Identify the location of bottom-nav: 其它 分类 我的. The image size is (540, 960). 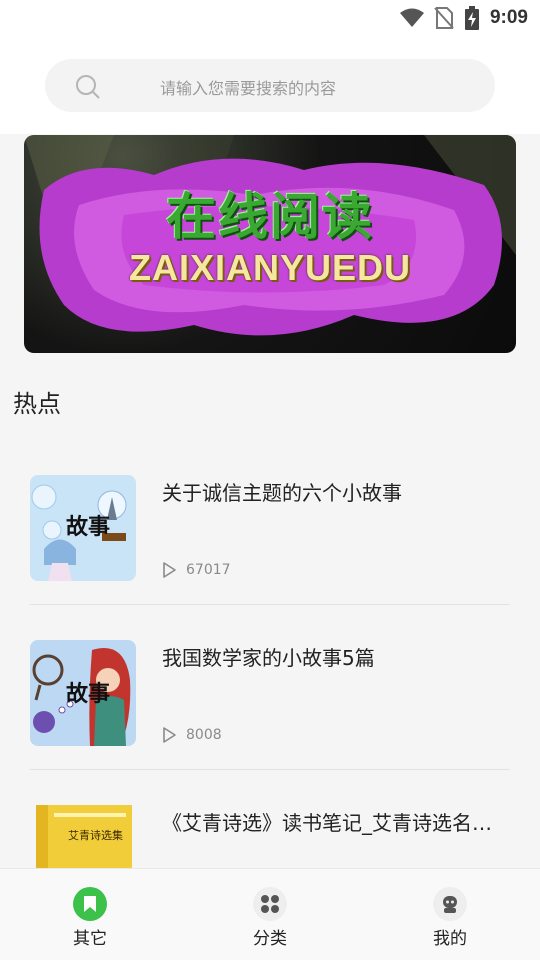
(270, 914).